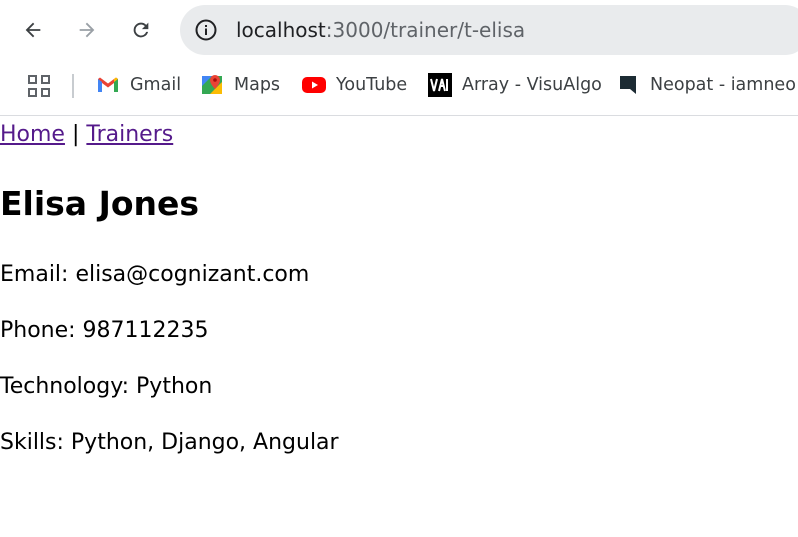  I want to click on maps-icon, so click(212, 85).